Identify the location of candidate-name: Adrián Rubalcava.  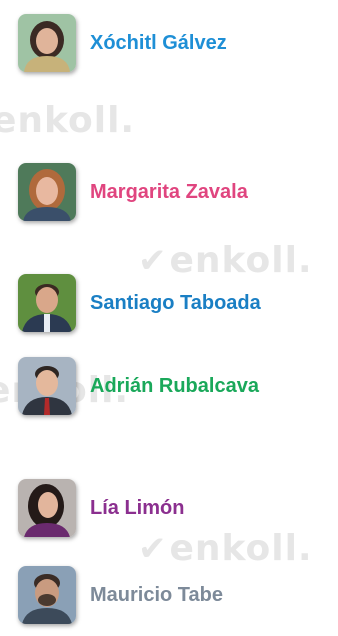
(174, 385).